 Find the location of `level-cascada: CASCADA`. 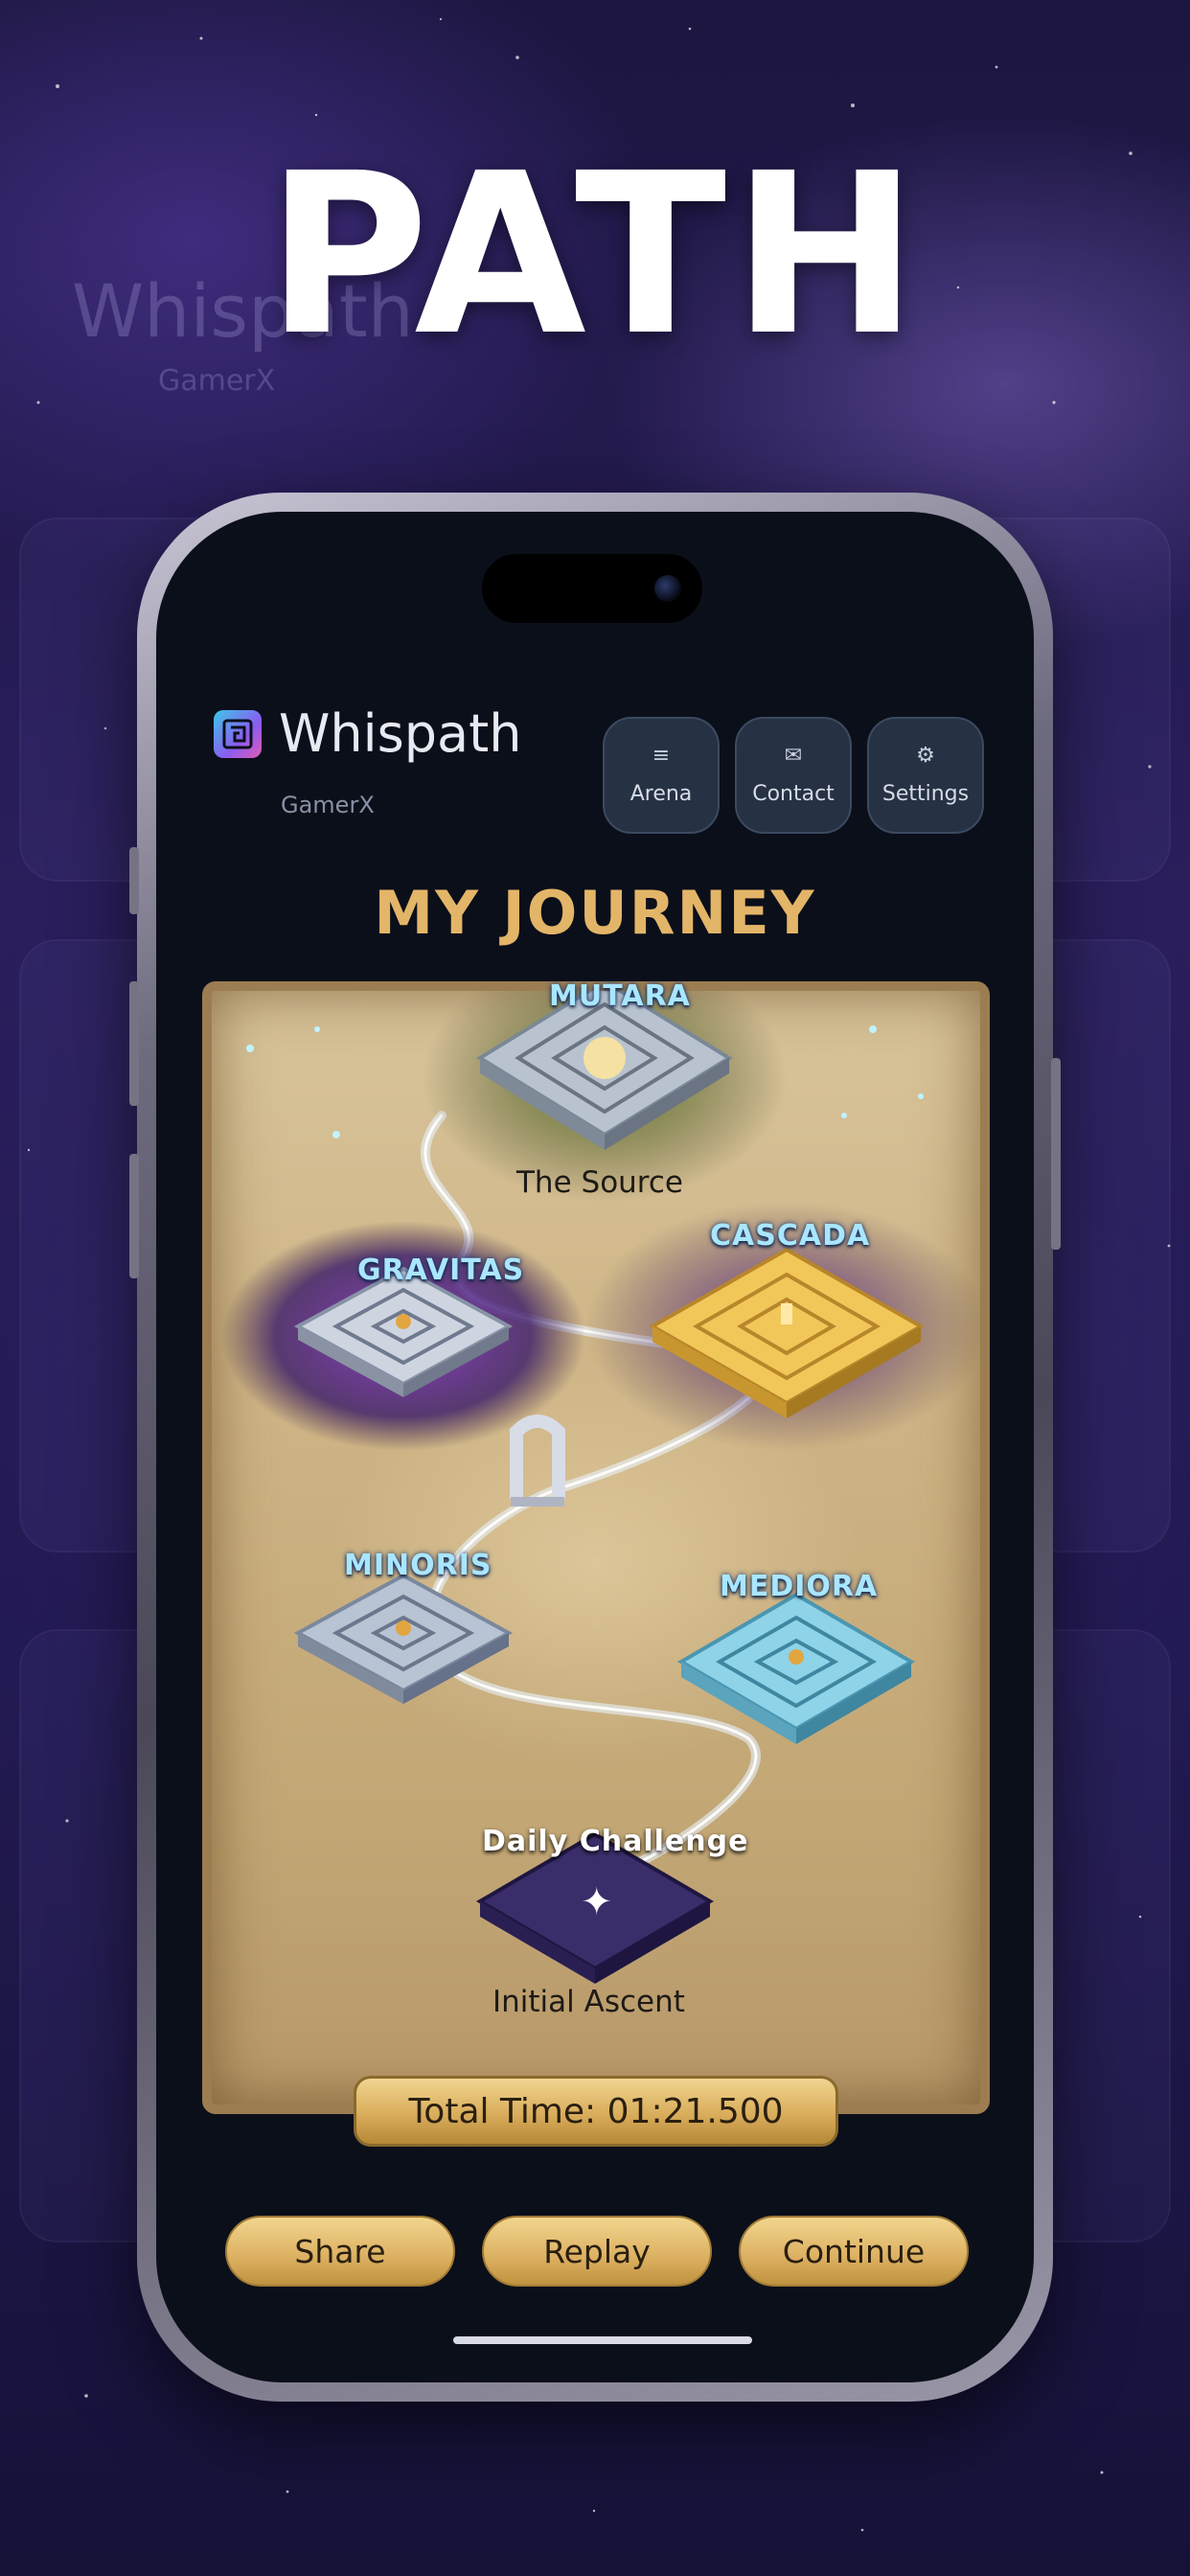

level-cascada: CASCADA is located at coordinates (790, 1236).